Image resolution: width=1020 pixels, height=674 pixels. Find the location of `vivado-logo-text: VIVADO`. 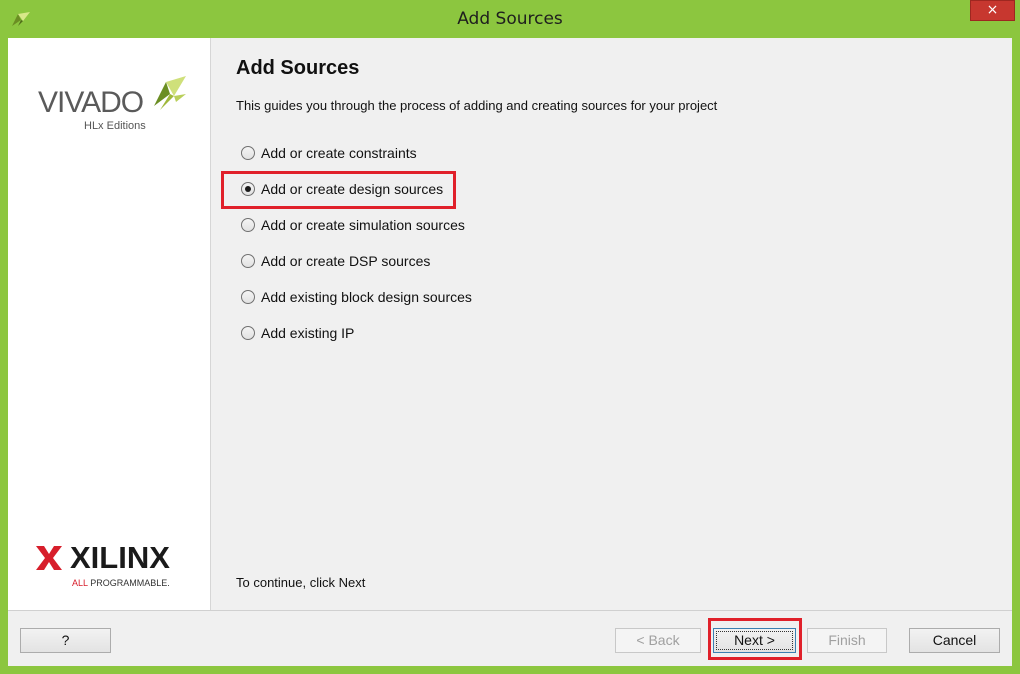

vivado-logo-text: VIVADO is located at coordinates (91, 102).